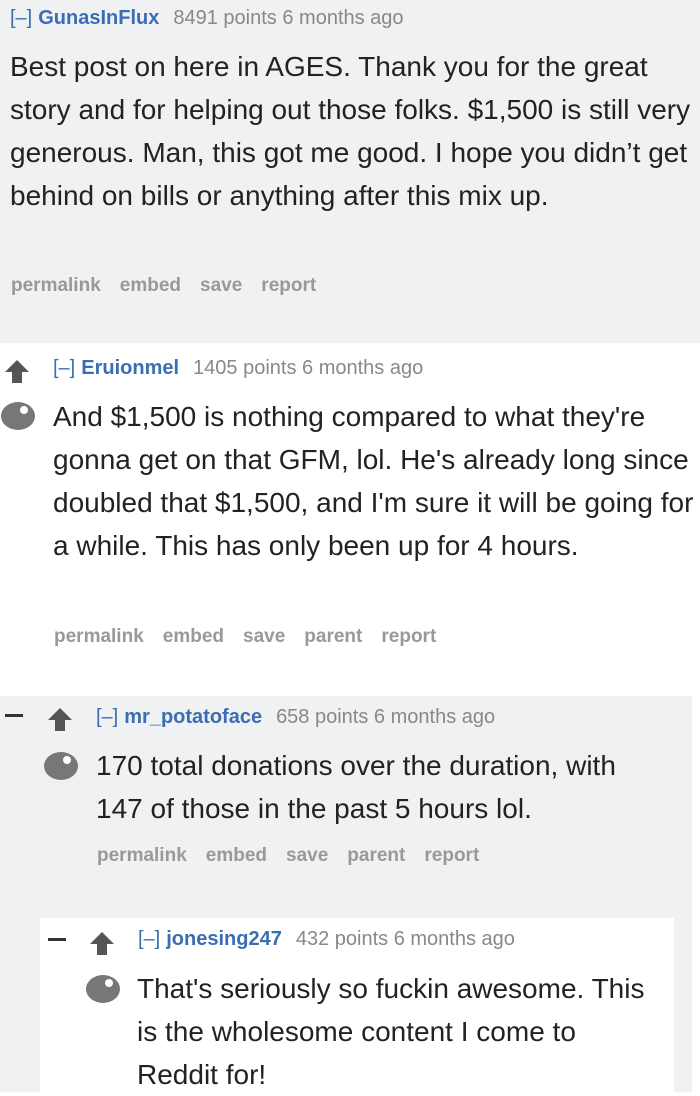  Describe the element at coordinates (245, 368) in the screenshot. I see `score-text: 1405 points` at that location.